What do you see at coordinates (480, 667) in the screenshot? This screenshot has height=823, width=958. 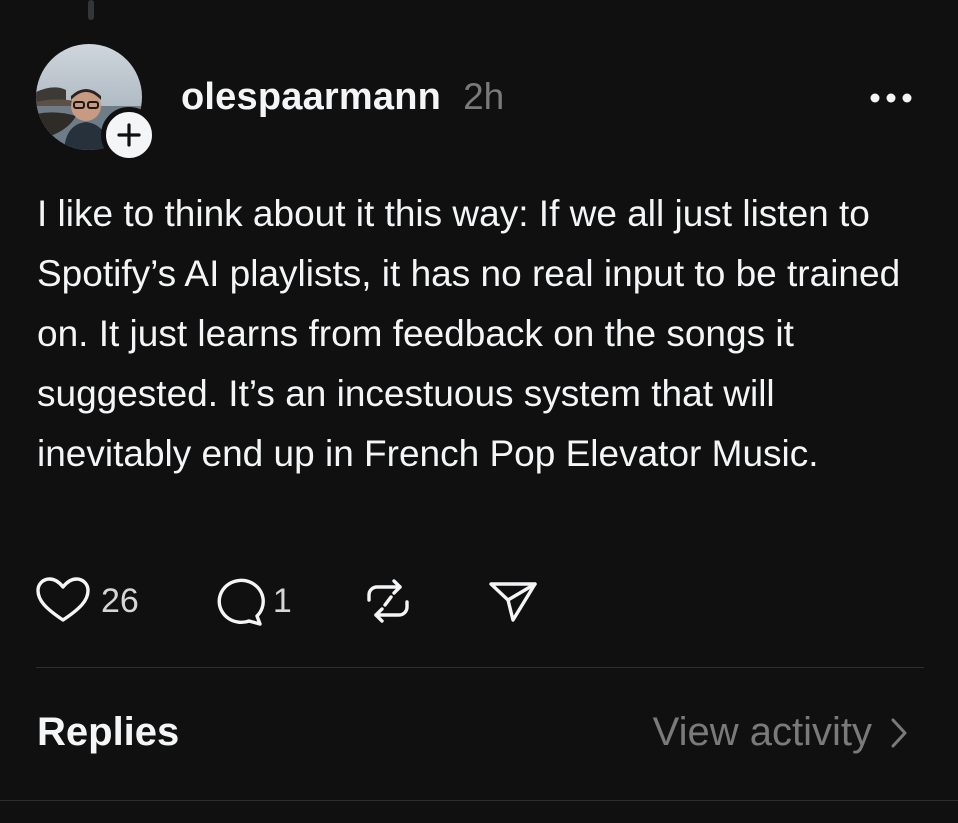 I see `section-divider` at bounding box center [480, 667].